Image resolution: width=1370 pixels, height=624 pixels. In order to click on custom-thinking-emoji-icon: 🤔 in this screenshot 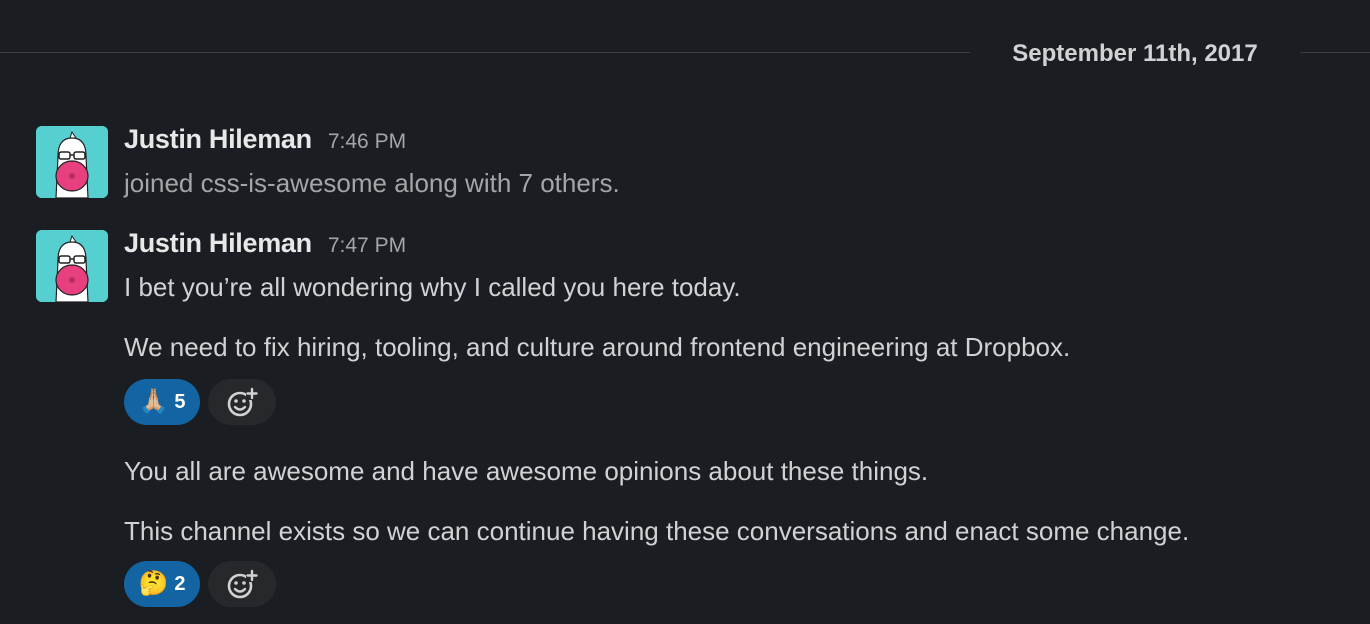, I will do `click(153, 583)`.